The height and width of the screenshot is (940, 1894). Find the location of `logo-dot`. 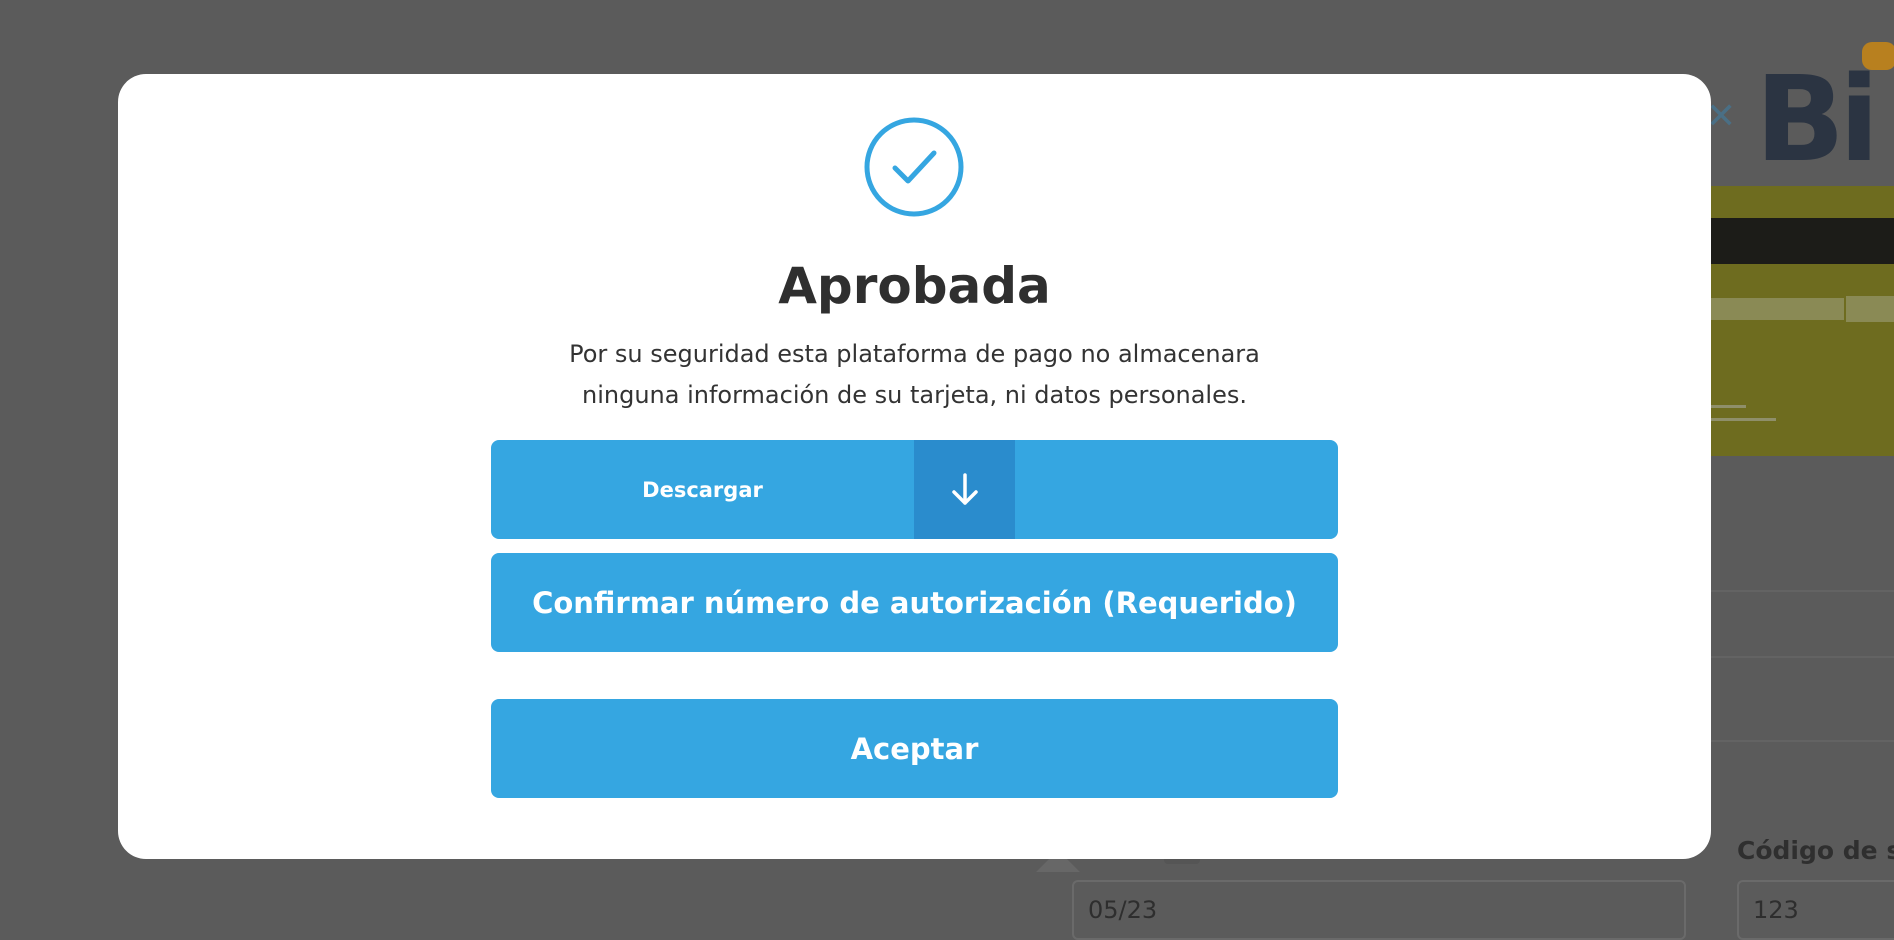

logo-dot is located at coordinates (1878, 56).